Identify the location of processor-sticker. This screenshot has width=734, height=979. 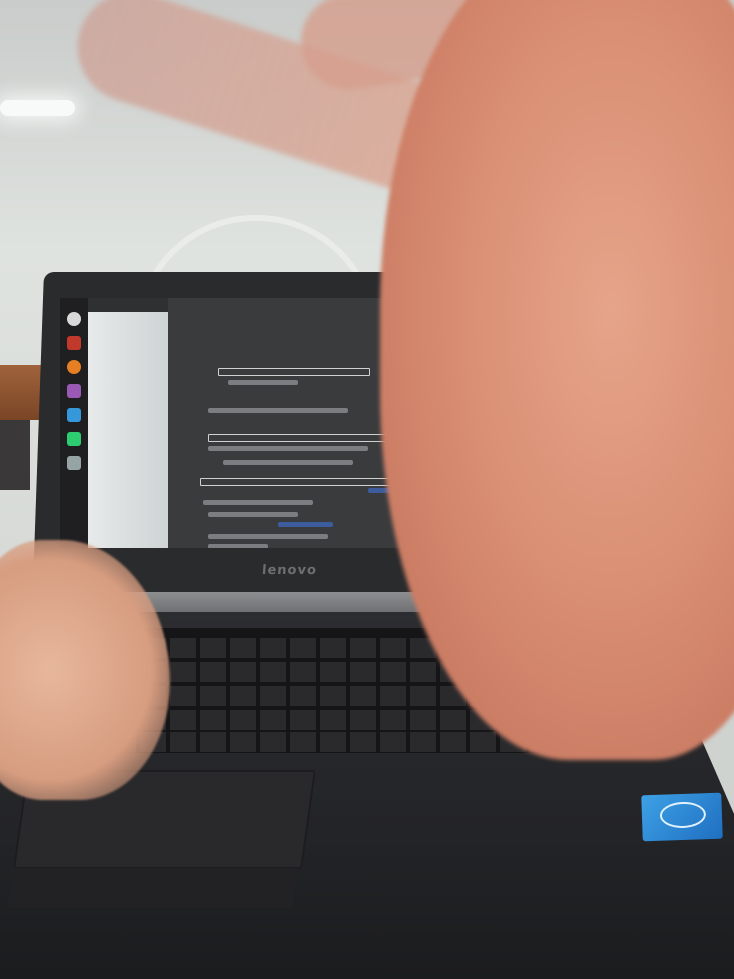
(682, 817).